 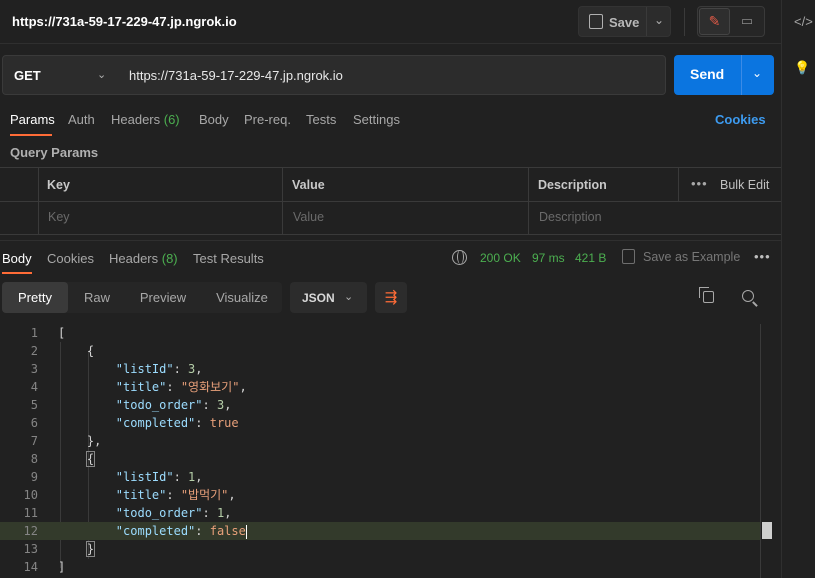 I want to click on language-label: JSON, so click(x=318, y=298).